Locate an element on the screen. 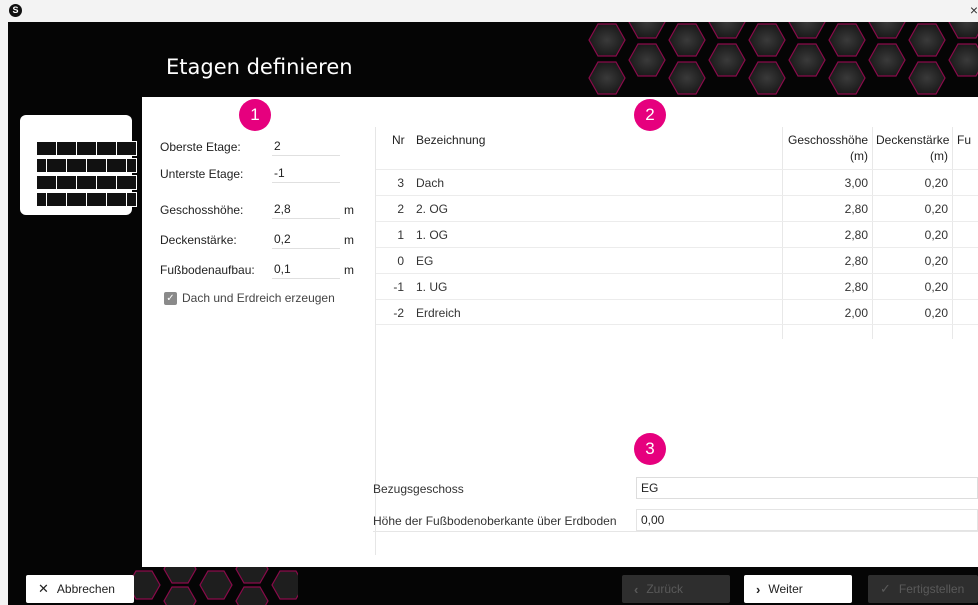 This screenshot has height=605, width=978. oberste-etage-input is located at coordinates (306, 146).